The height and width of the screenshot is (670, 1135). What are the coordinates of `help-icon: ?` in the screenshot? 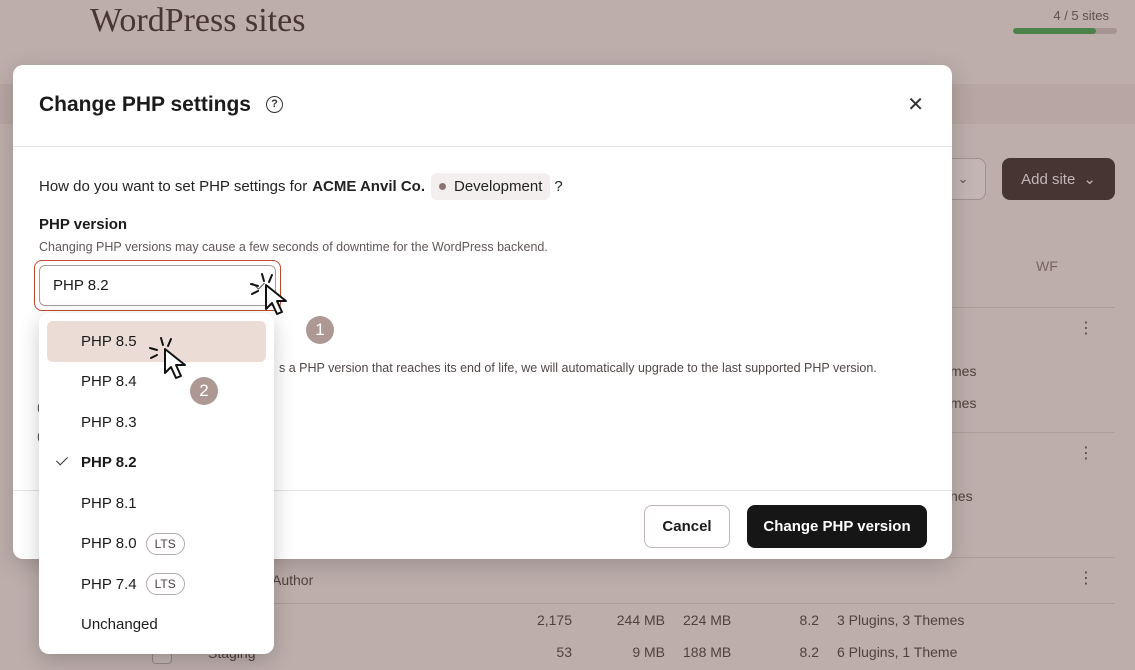 It's located at (274, 104).